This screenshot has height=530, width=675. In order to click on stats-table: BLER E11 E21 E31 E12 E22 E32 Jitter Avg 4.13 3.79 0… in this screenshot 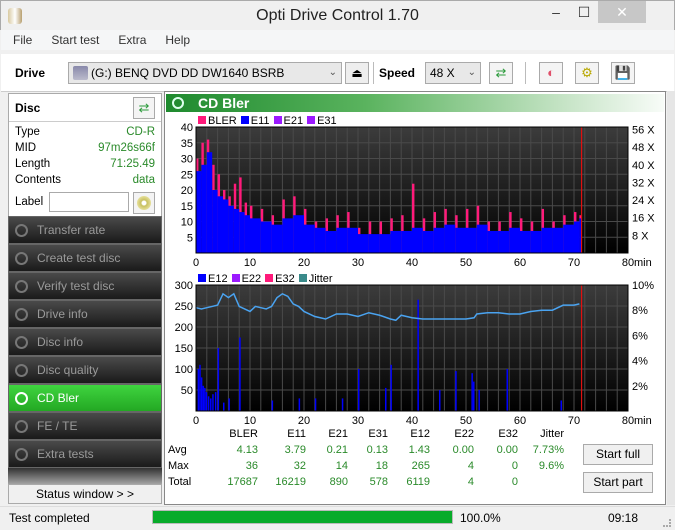, I will do `click(368, 460)`.